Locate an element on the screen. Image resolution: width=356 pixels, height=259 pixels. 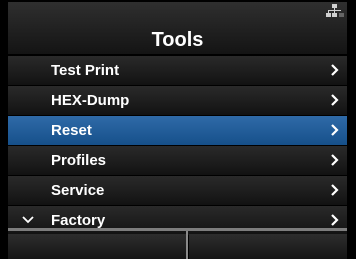
page-title: Tools is located at coordinates (177, 40).